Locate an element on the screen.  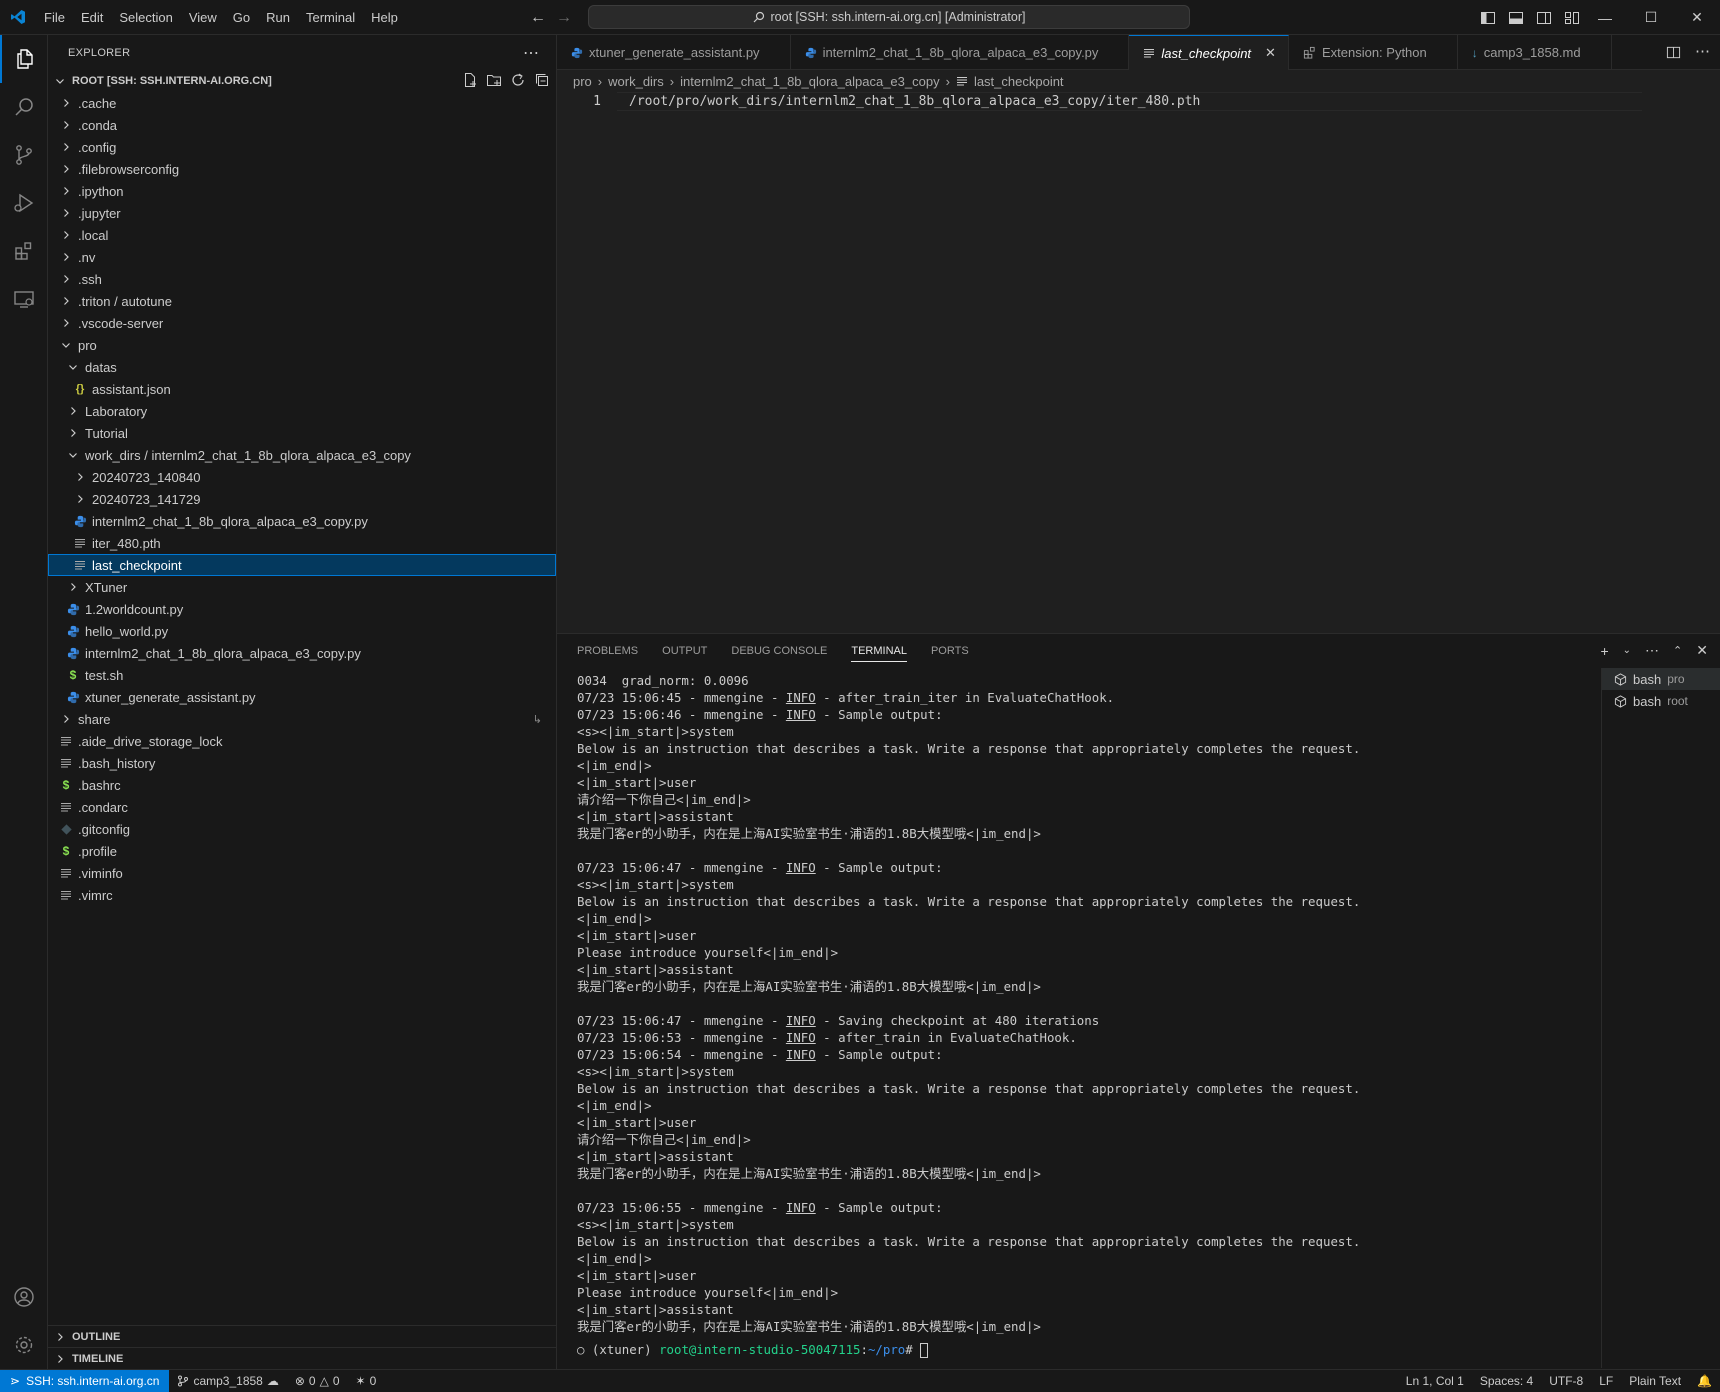
folder-item: .filebrowserconfig is located at coordinates (302, 169).